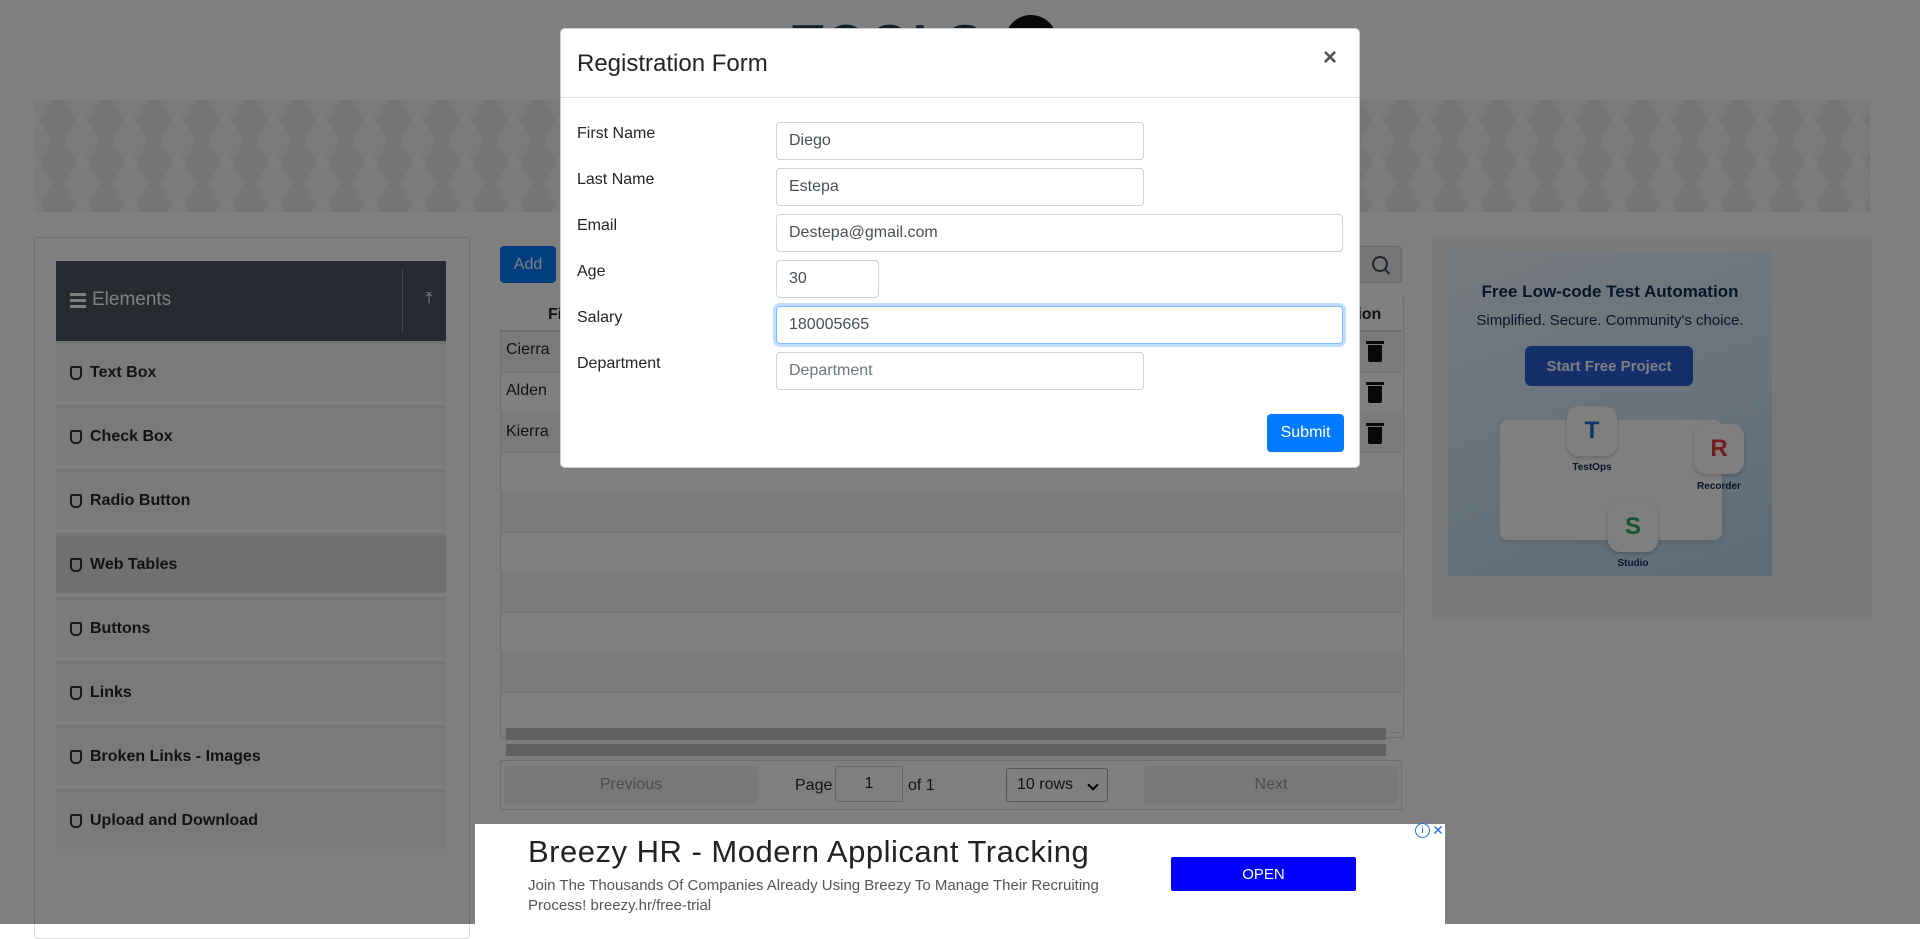 This screenshot has height=939, width=1920. I want to click on close-icon: ×, so click(1330, 58).